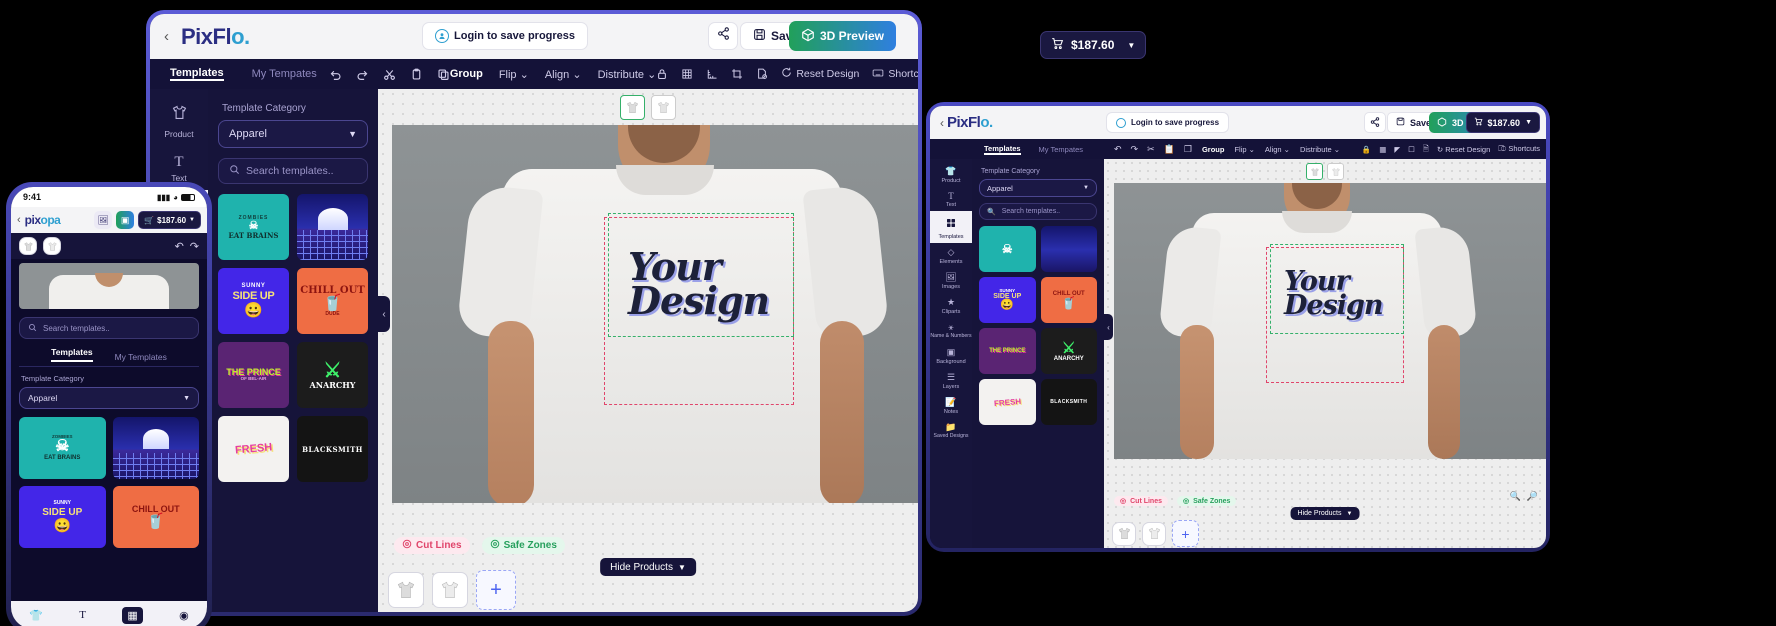 The height and width of the screenshot is (626, 1776). Describe the element at coordinates (335, 74) in the screenshot. I see `undo-icon` at that location.